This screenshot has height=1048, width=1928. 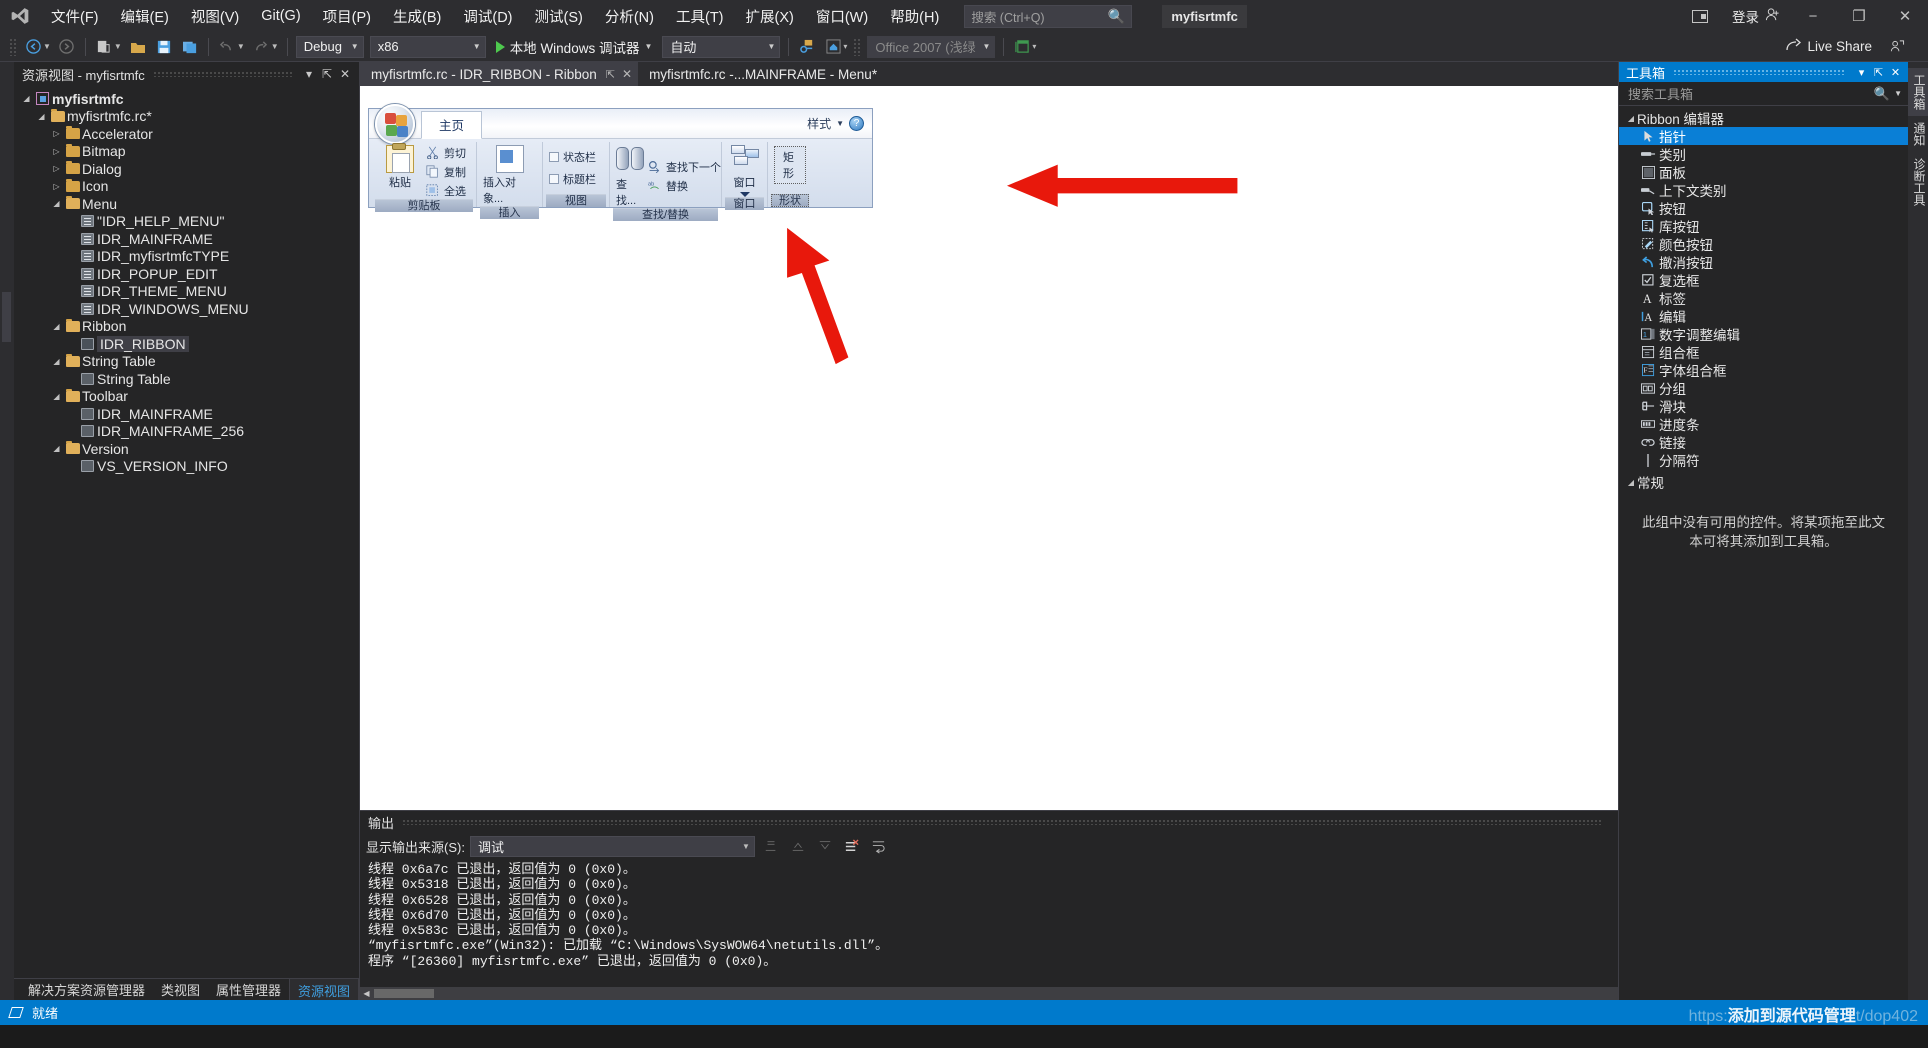 What do you see at coordinates (186, 152) in the screenshot?
I see `tree-node: ▷ Bitmap` at bounding box center [186, 152].